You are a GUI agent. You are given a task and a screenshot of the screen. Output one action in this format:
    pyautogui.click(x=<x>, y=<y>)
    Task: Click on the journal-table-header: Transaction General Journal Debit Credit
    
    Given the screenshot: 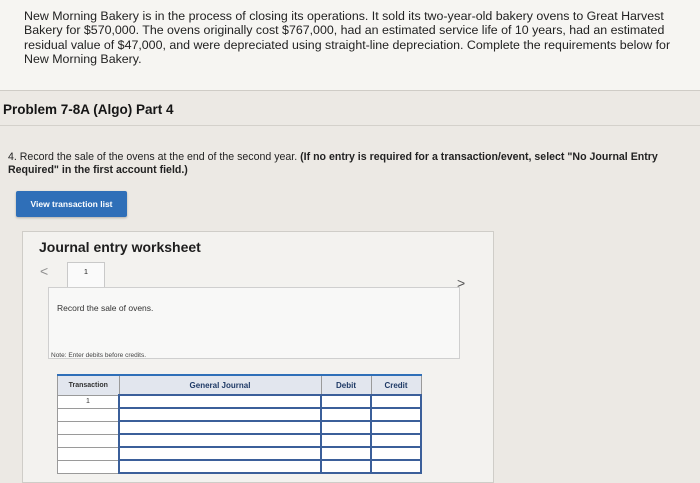 What is the action you would take?
    pyautogui.click(x=239, y=385)
    